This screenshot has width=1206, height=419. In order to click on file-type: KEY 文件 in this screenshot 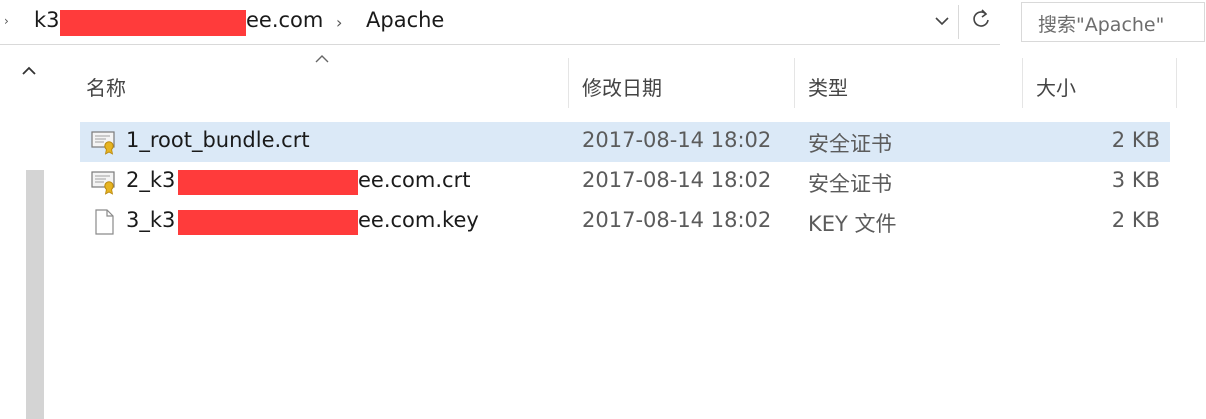, I will do `click(852, 224)`.